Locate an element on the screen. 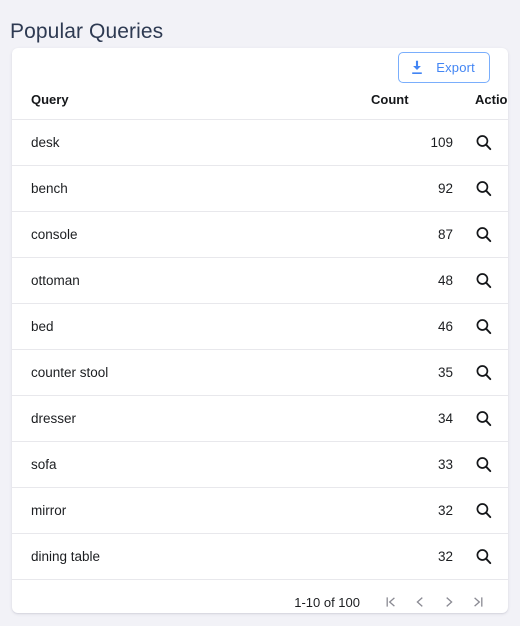  first-page-icon is located at coordinates (391, 602).